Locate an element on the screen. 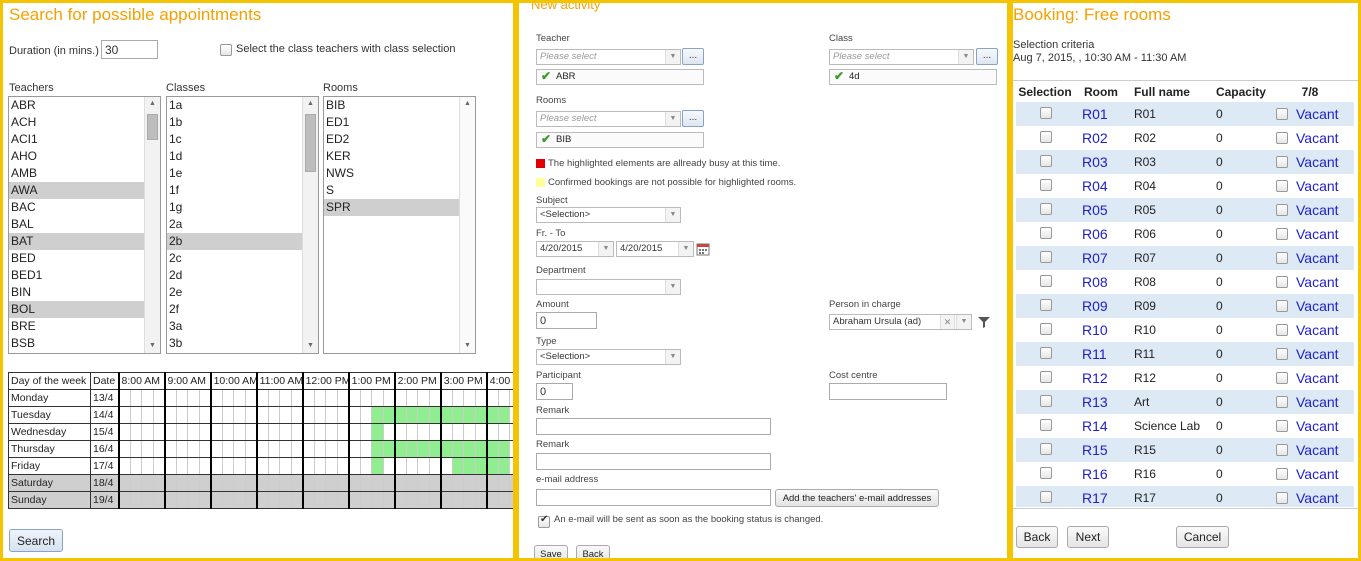  room-link: R06 is located at coordinates (1095, 234).